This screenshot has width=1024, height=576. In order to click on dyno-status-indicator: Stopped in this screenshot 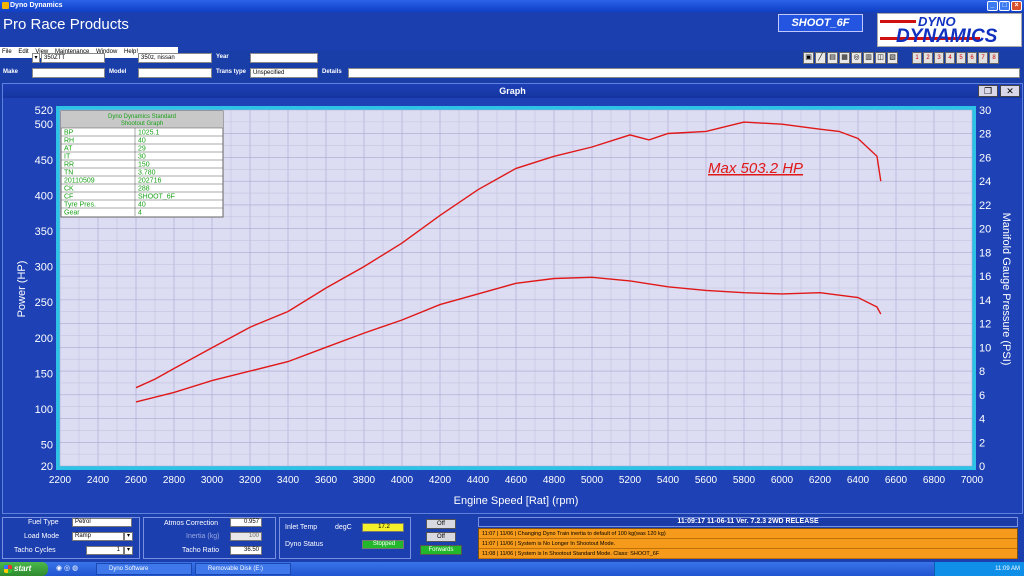, I will do `click(383, 544)`.